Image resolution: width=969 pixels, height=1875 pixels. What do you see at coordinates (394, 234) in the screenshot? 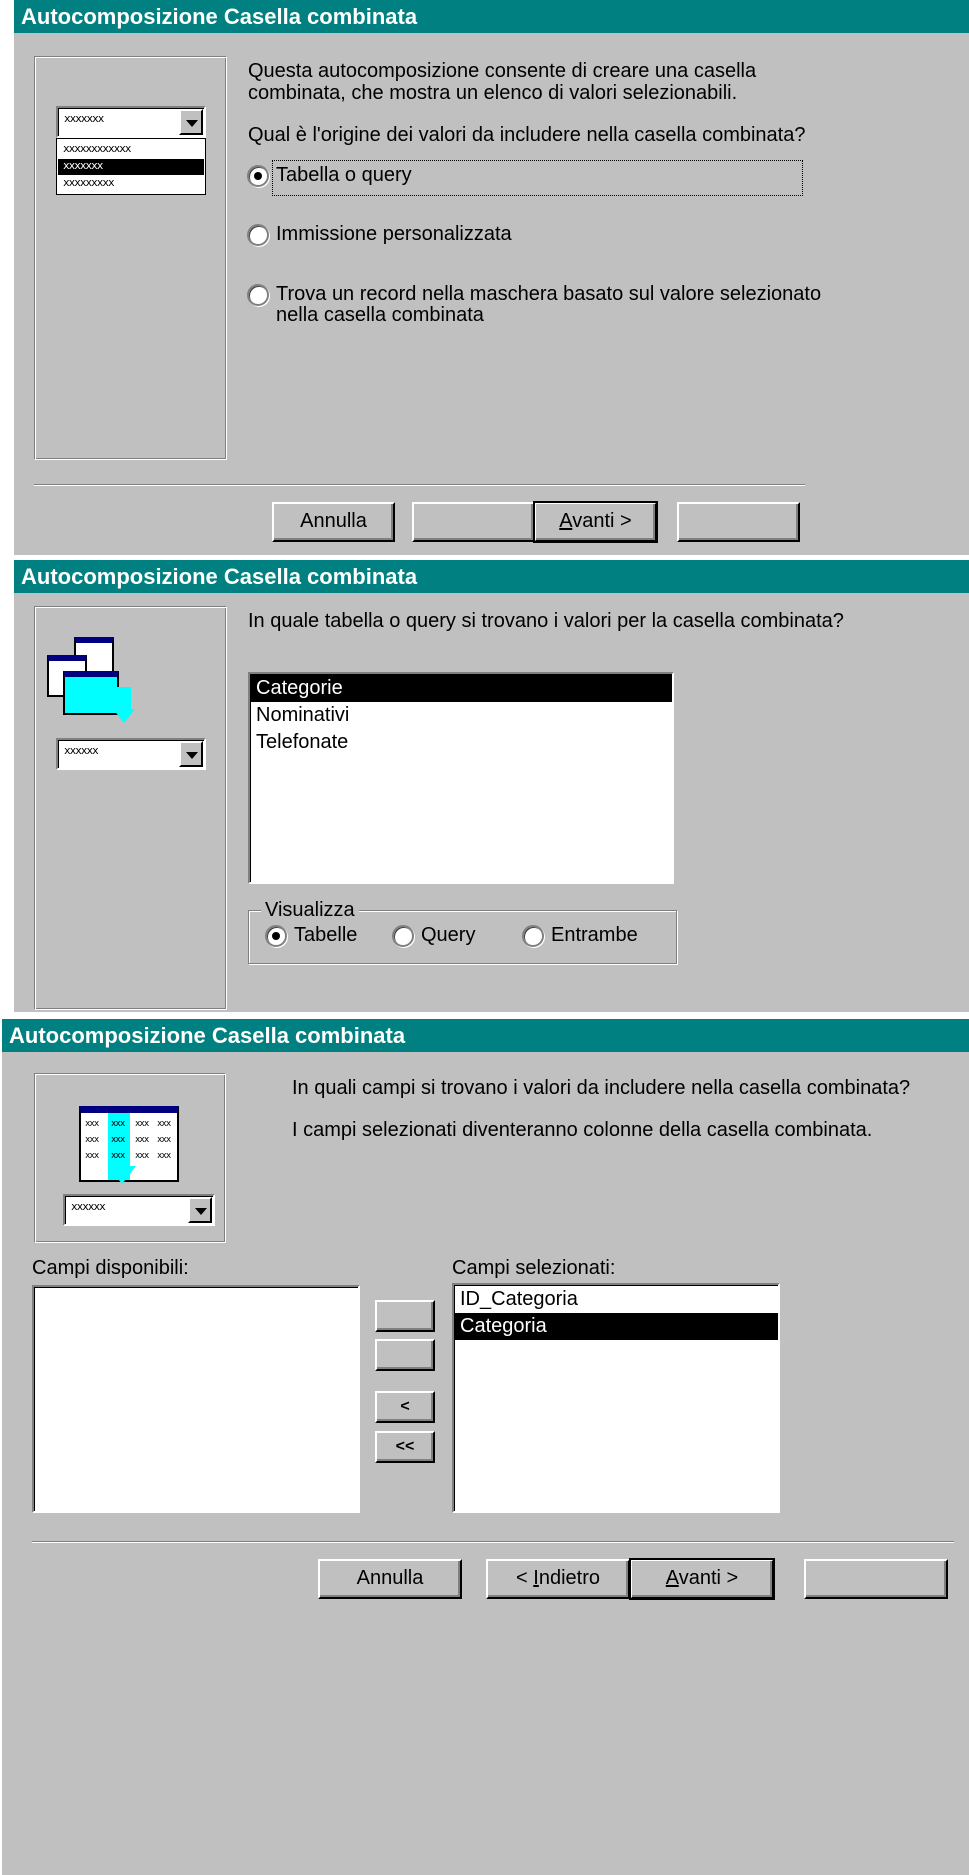
I see `option-custom-entry-label: Immissione personalizzata` at bounding box center [394, 234].